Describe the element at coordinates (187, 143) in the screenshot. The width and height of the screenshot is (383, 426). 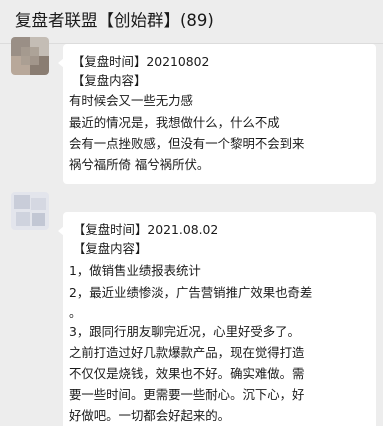
I see `message-line: 会有一点挫败感，但没有一个黎明不会到来` at that location.